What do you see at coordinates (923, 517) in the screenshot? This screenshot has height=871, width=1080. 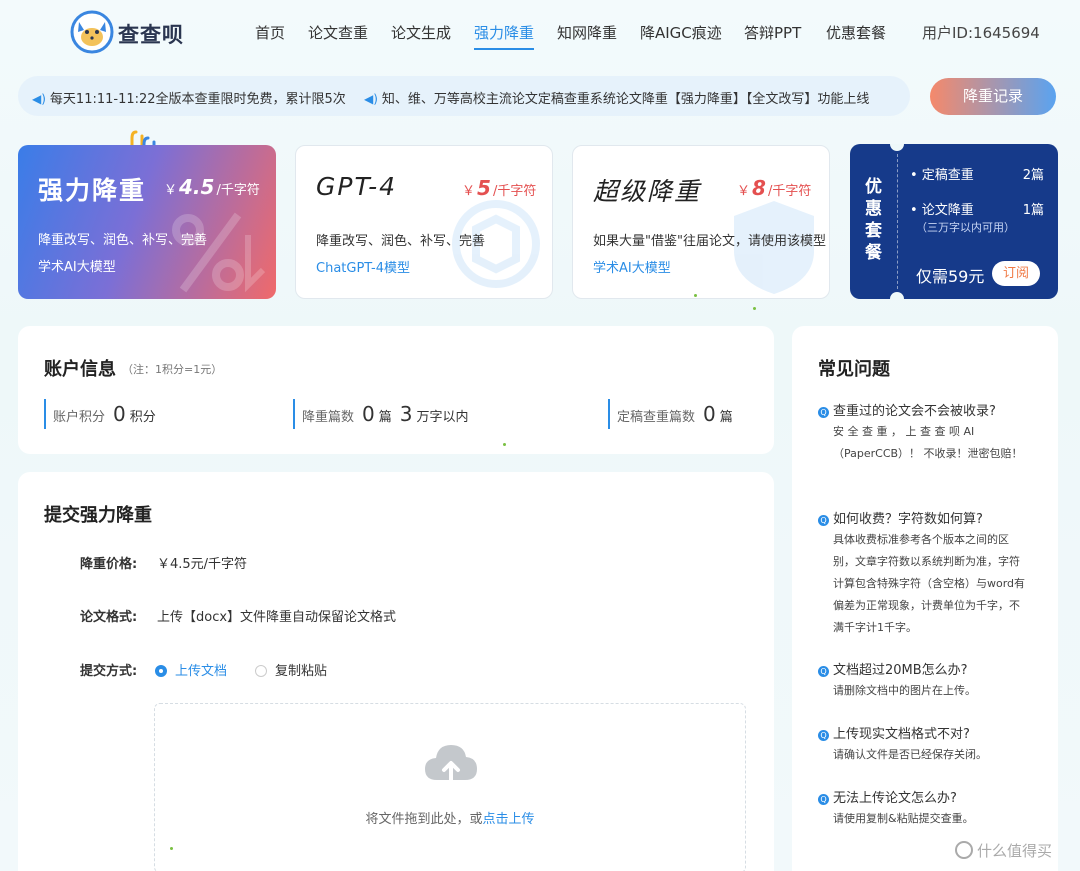 I see `faq-question: Q 如何收费？字符数如何算?` at bounding box center [923, 517].